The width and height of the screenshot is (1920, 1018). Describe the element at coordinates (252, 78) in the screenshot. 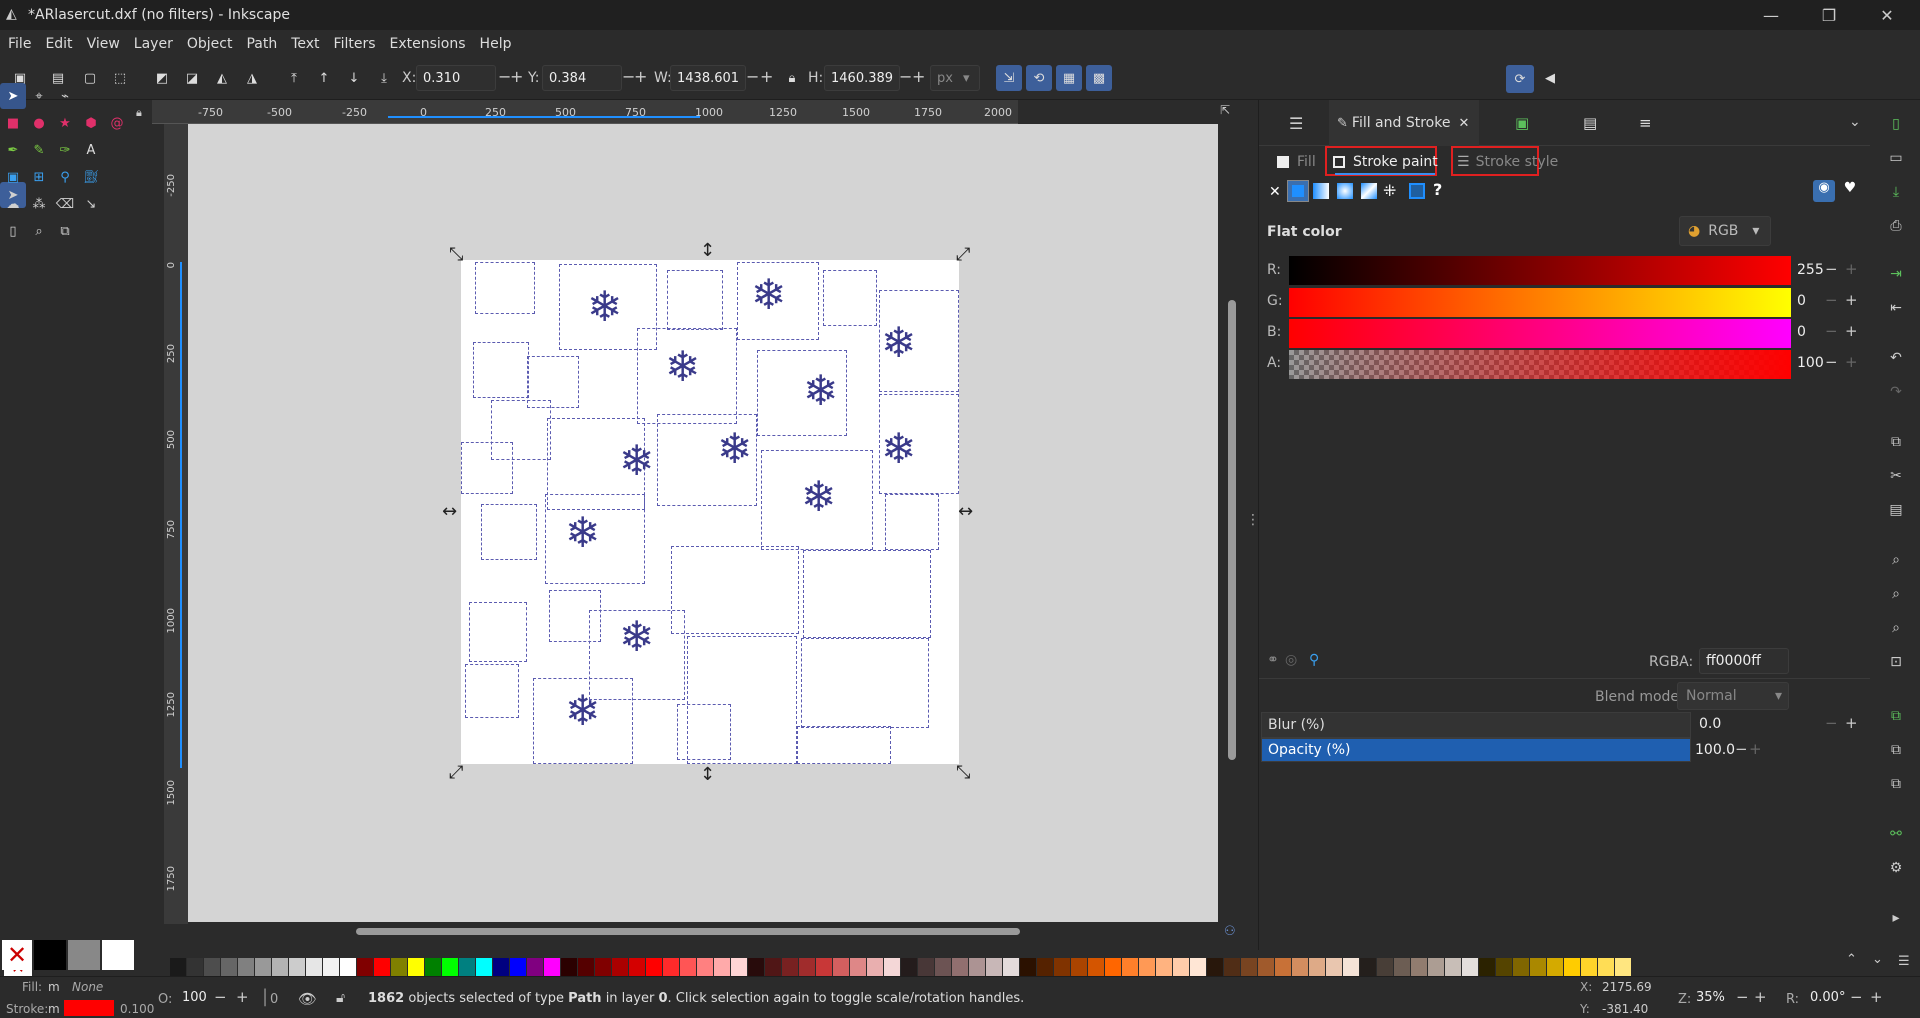

I see `flip-vertical-icon: ◮` at that location.